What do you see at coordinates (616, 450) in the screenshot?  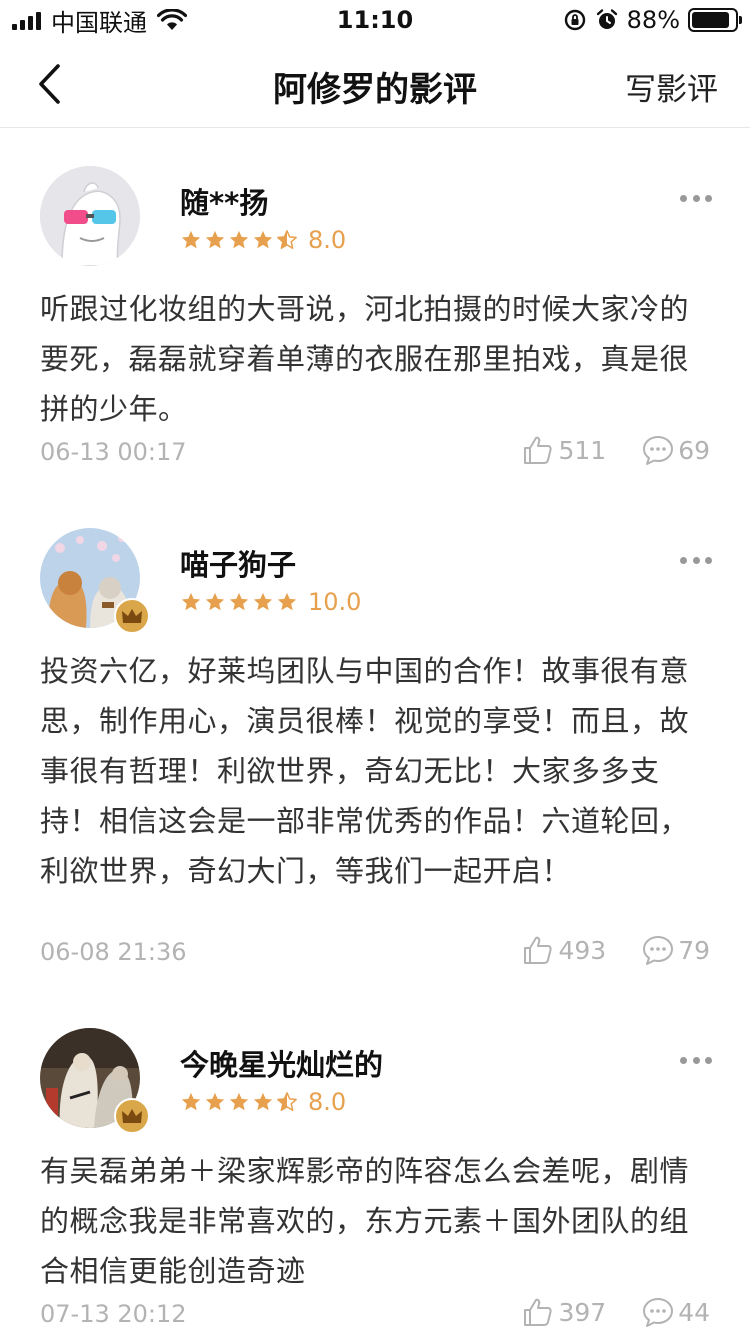 I see `review-actions: 511 69` at bounding box center [616, 450].